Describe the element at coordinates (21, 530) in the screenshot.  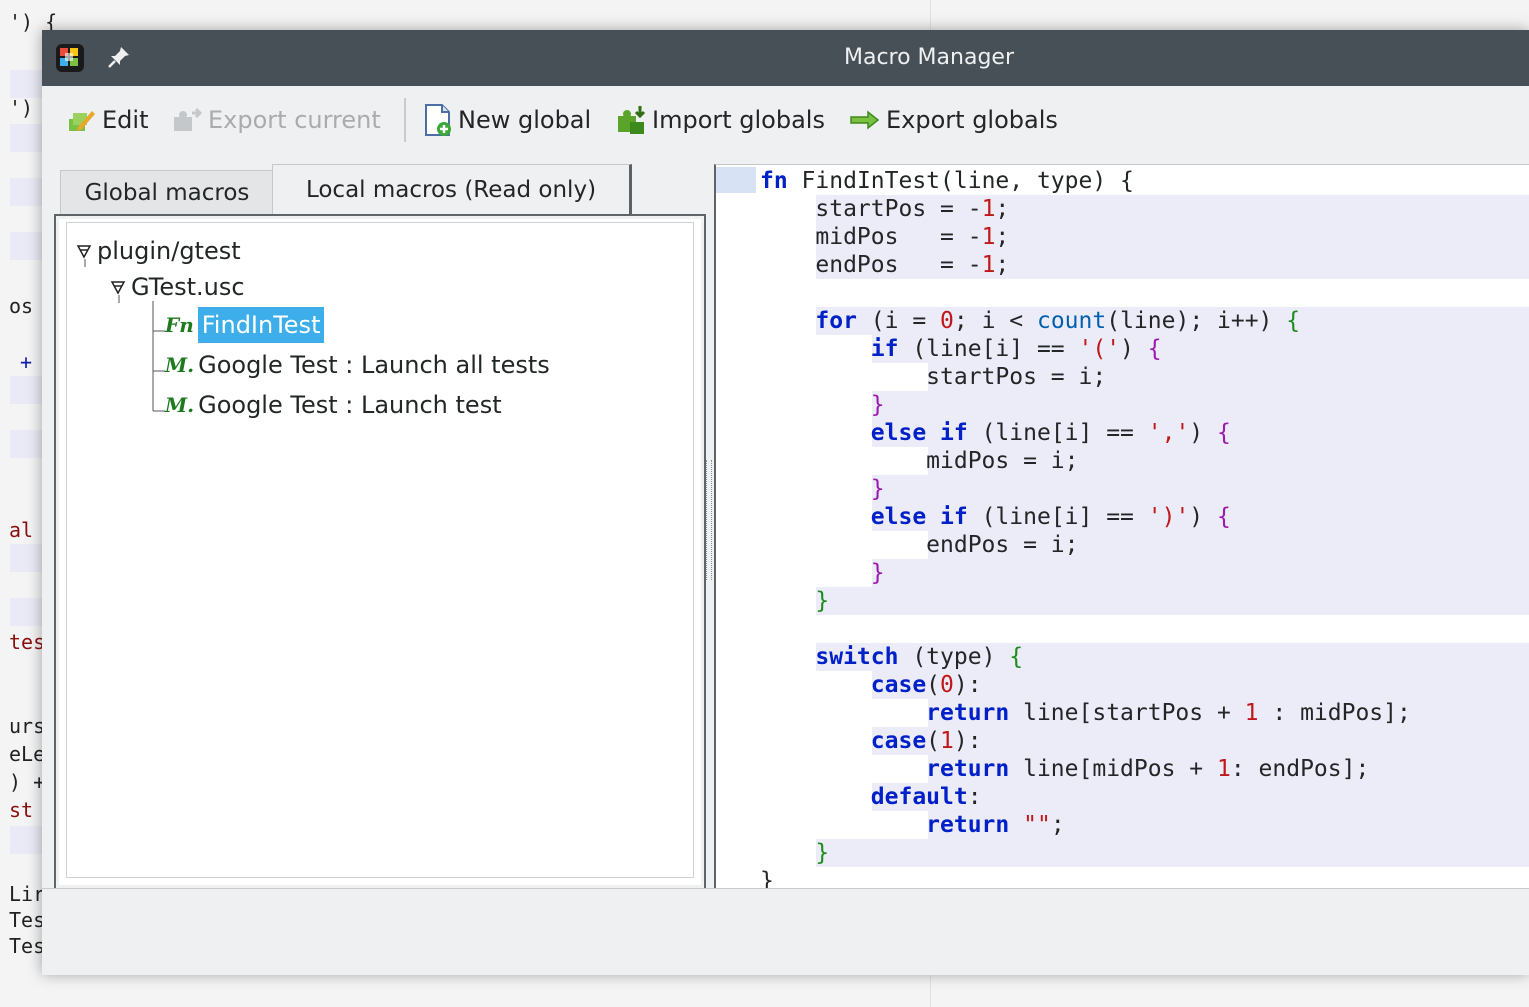
I see `editor-text: al` at that location.